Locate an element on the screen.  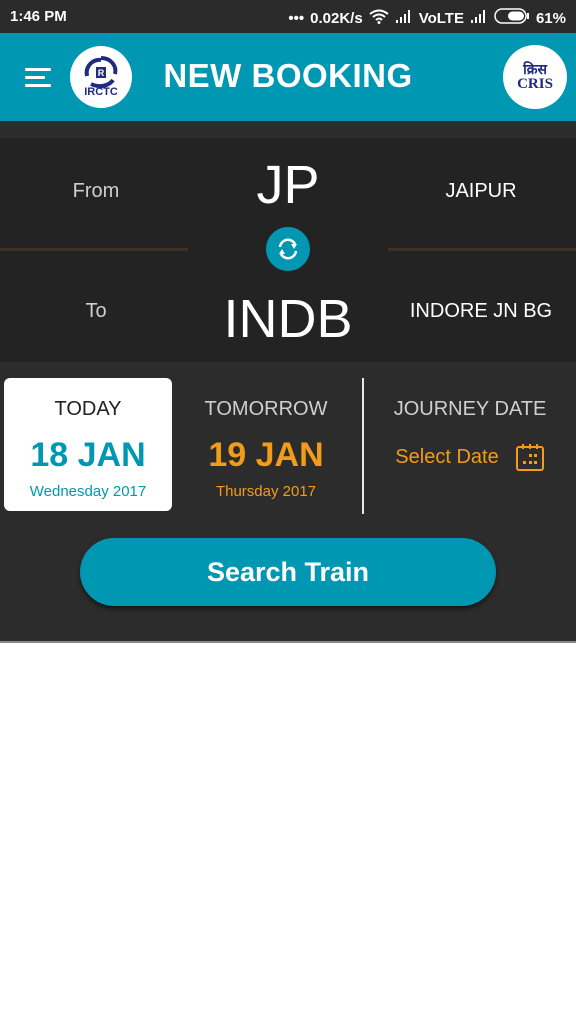
today-label: TODAY is located at coordinates (88, 409).